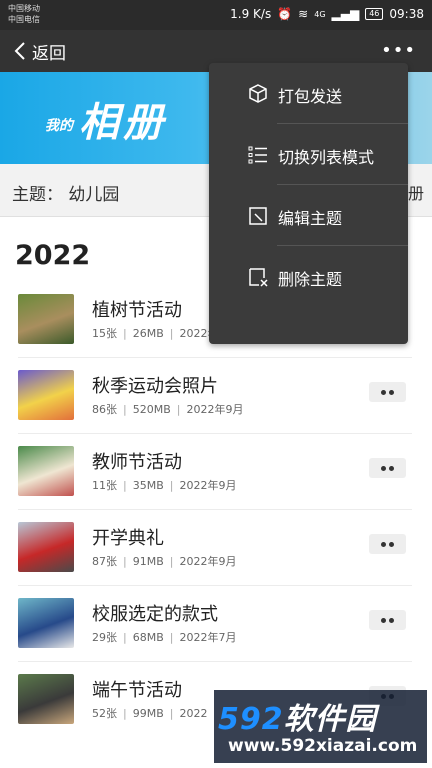  Describe the element at coordinates (251, 14) in the screenshot. I see `network-speed: 1.9 K/s` at that location.